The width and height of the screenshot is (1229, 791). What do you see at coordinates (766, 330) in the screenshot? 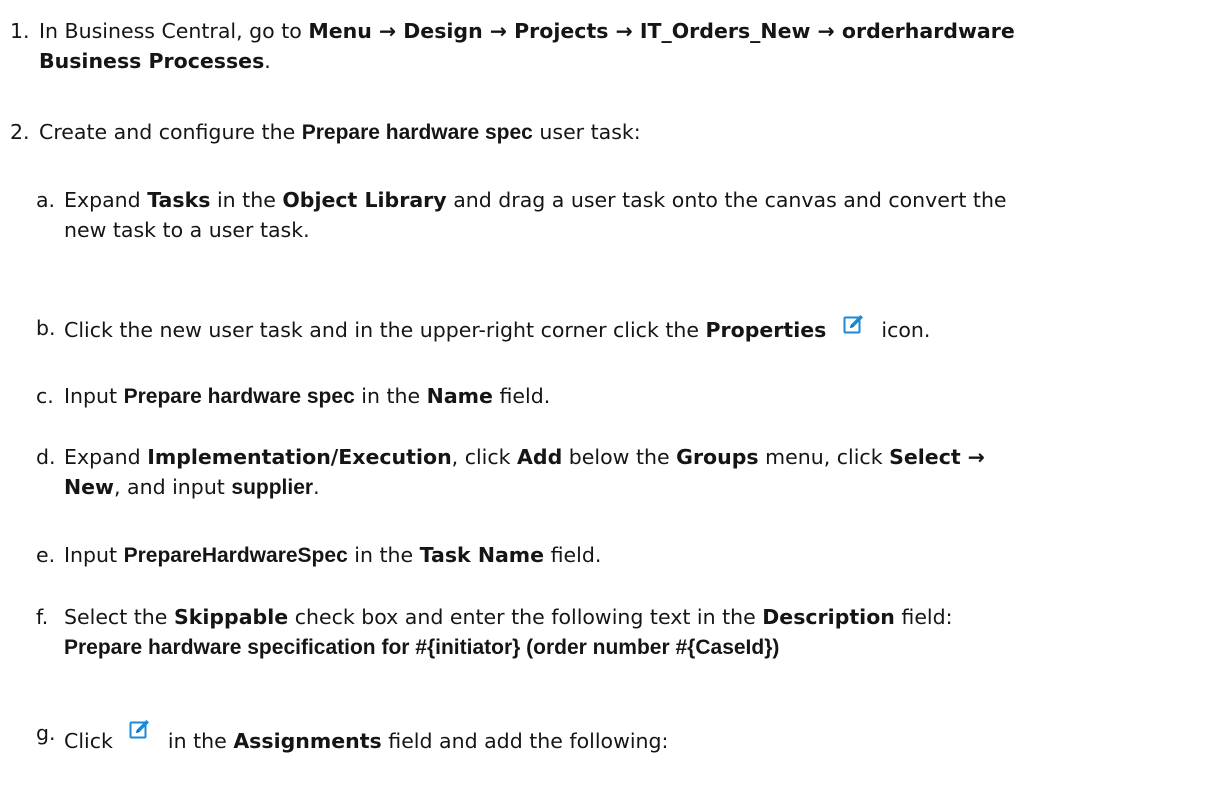
I see `properties-label: Properties` at bounding box center [766, 330].